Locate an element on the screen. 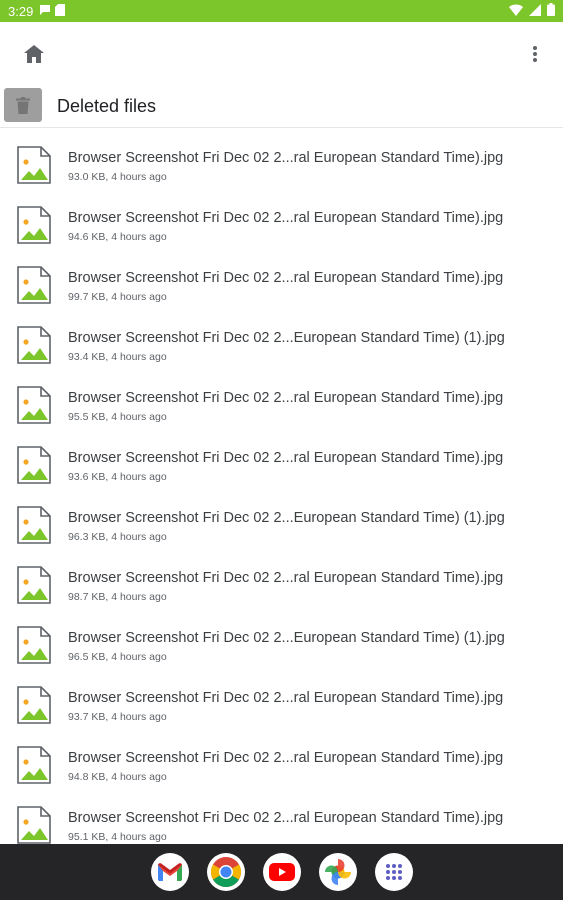 The image size is (563, 900). more-vert-icon is located at coordinates (535, 54).